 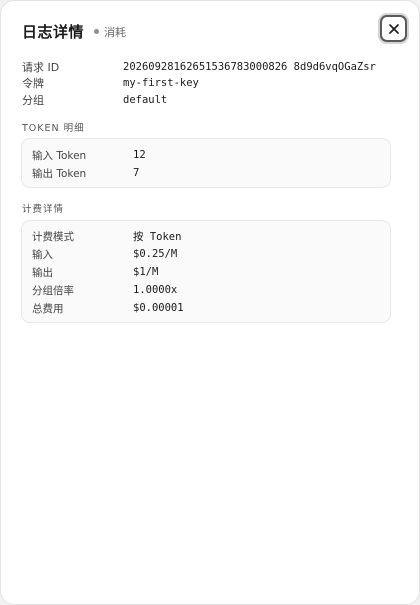 I want to click on card-value: $0.25/M, so click(x=155, y=254).